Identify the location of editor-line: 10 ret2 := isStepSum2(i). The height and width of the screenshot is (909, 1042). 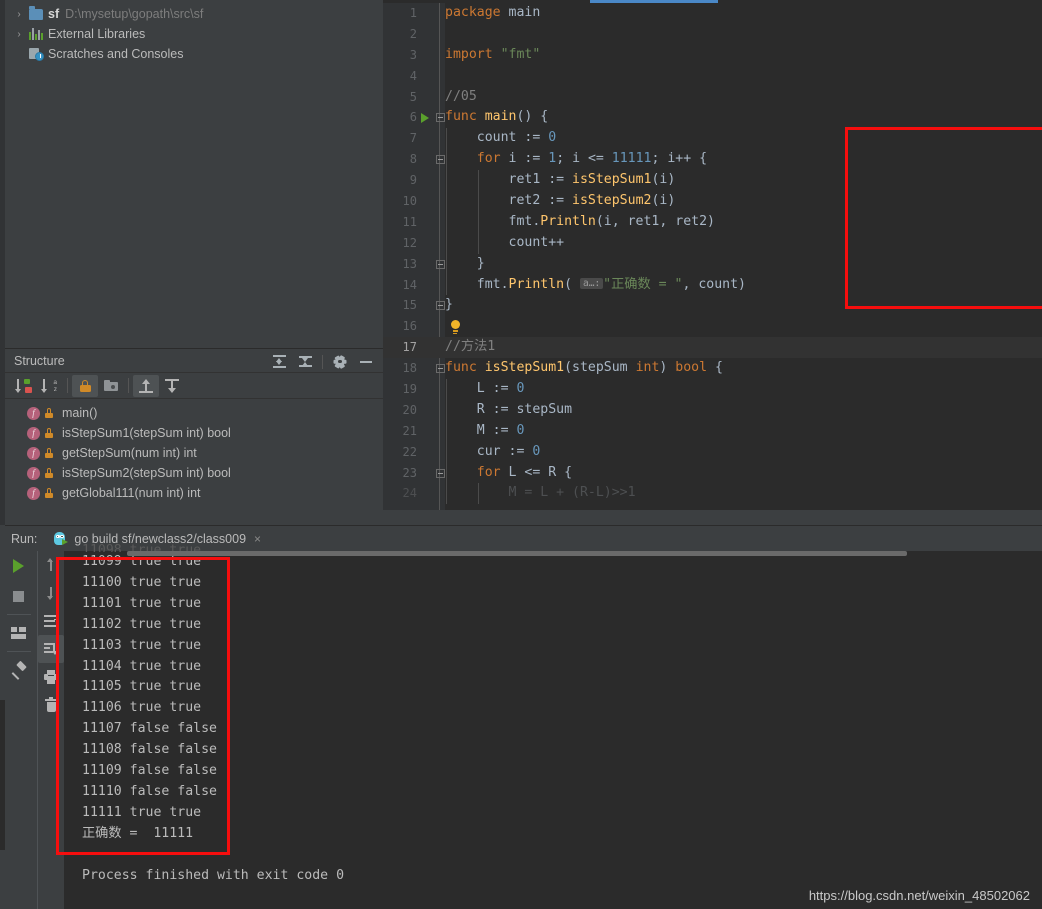
(712, 201).